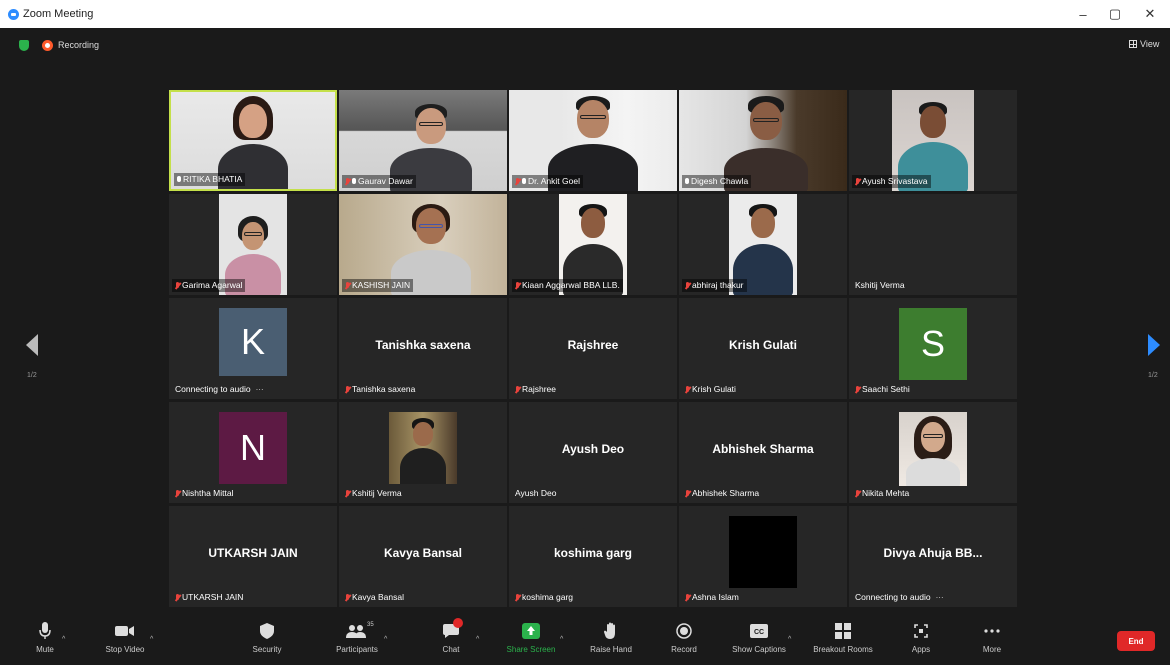  Describe the element at coordinates (379, 181) in the screenshot. I see `participant-nameplate: Gaurav Dawar` at that location.